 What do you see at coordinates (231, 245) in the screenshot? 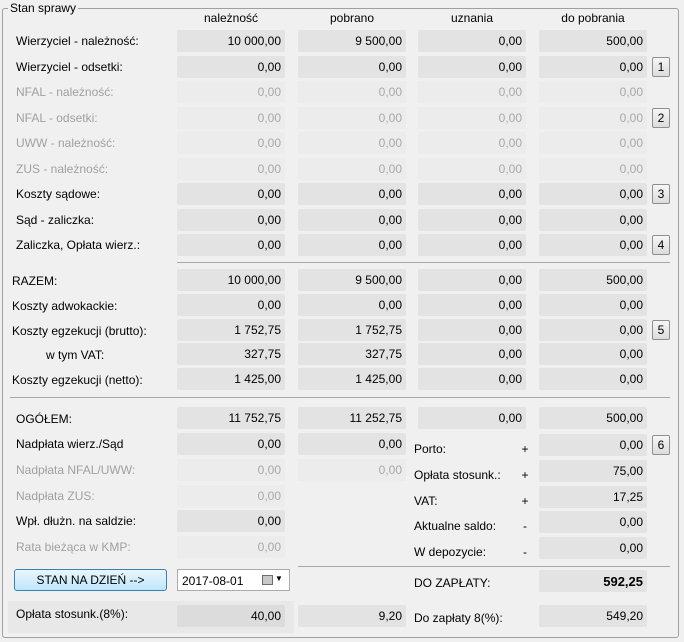
I see `zaliczka-opata-wierz-naleznosc-field: 0,00` at bounding box center [231, 245].